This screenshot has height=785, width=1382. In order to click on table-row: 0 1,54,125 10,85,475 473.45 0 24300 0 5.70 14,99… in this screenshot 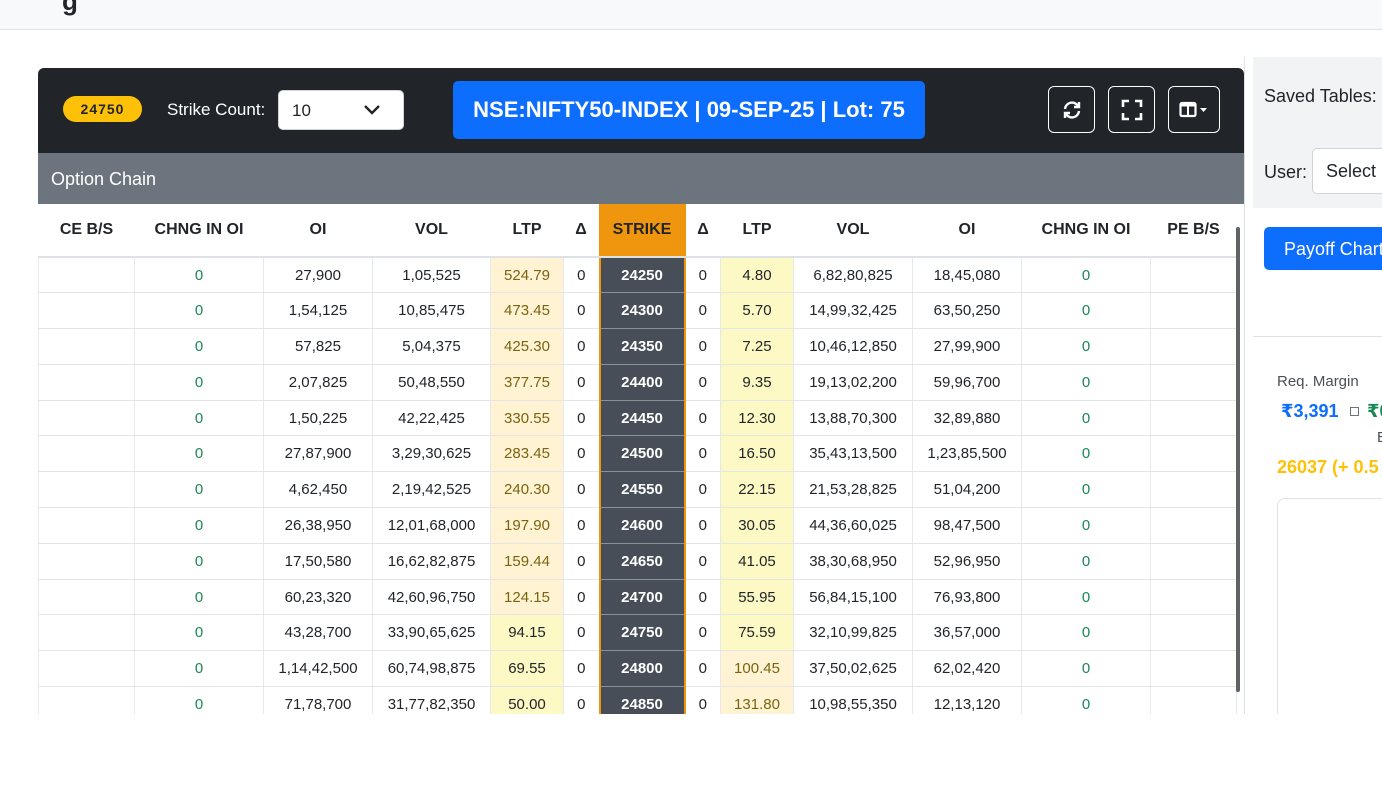, I will do `click(637, 311)`.